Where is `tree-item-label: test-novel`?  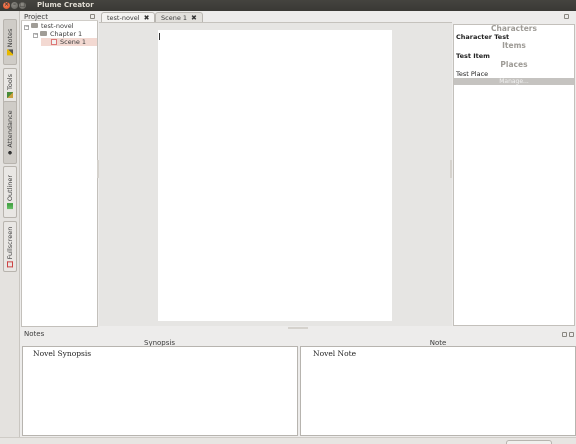 tree-item-label: test-novel is located at coordinates (57, 26).